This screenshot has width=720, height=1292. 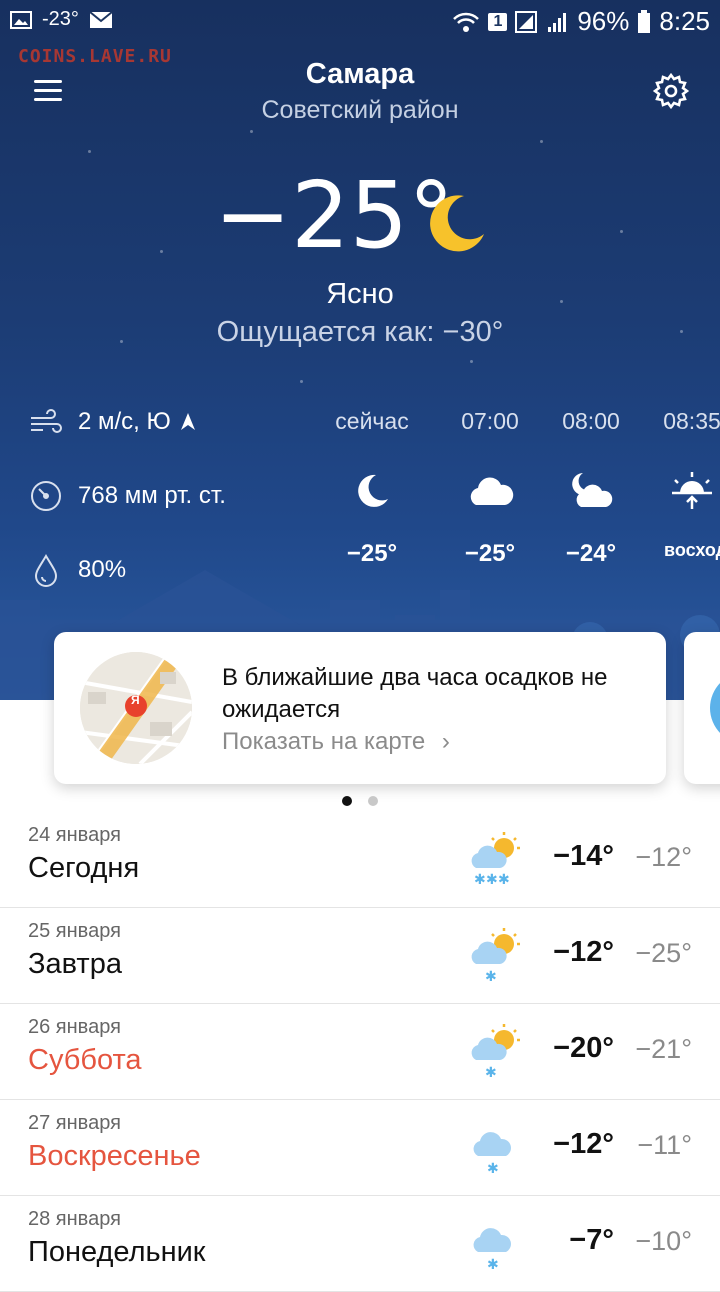 I want to click on wifi-icon, so click(x=466, y=22).